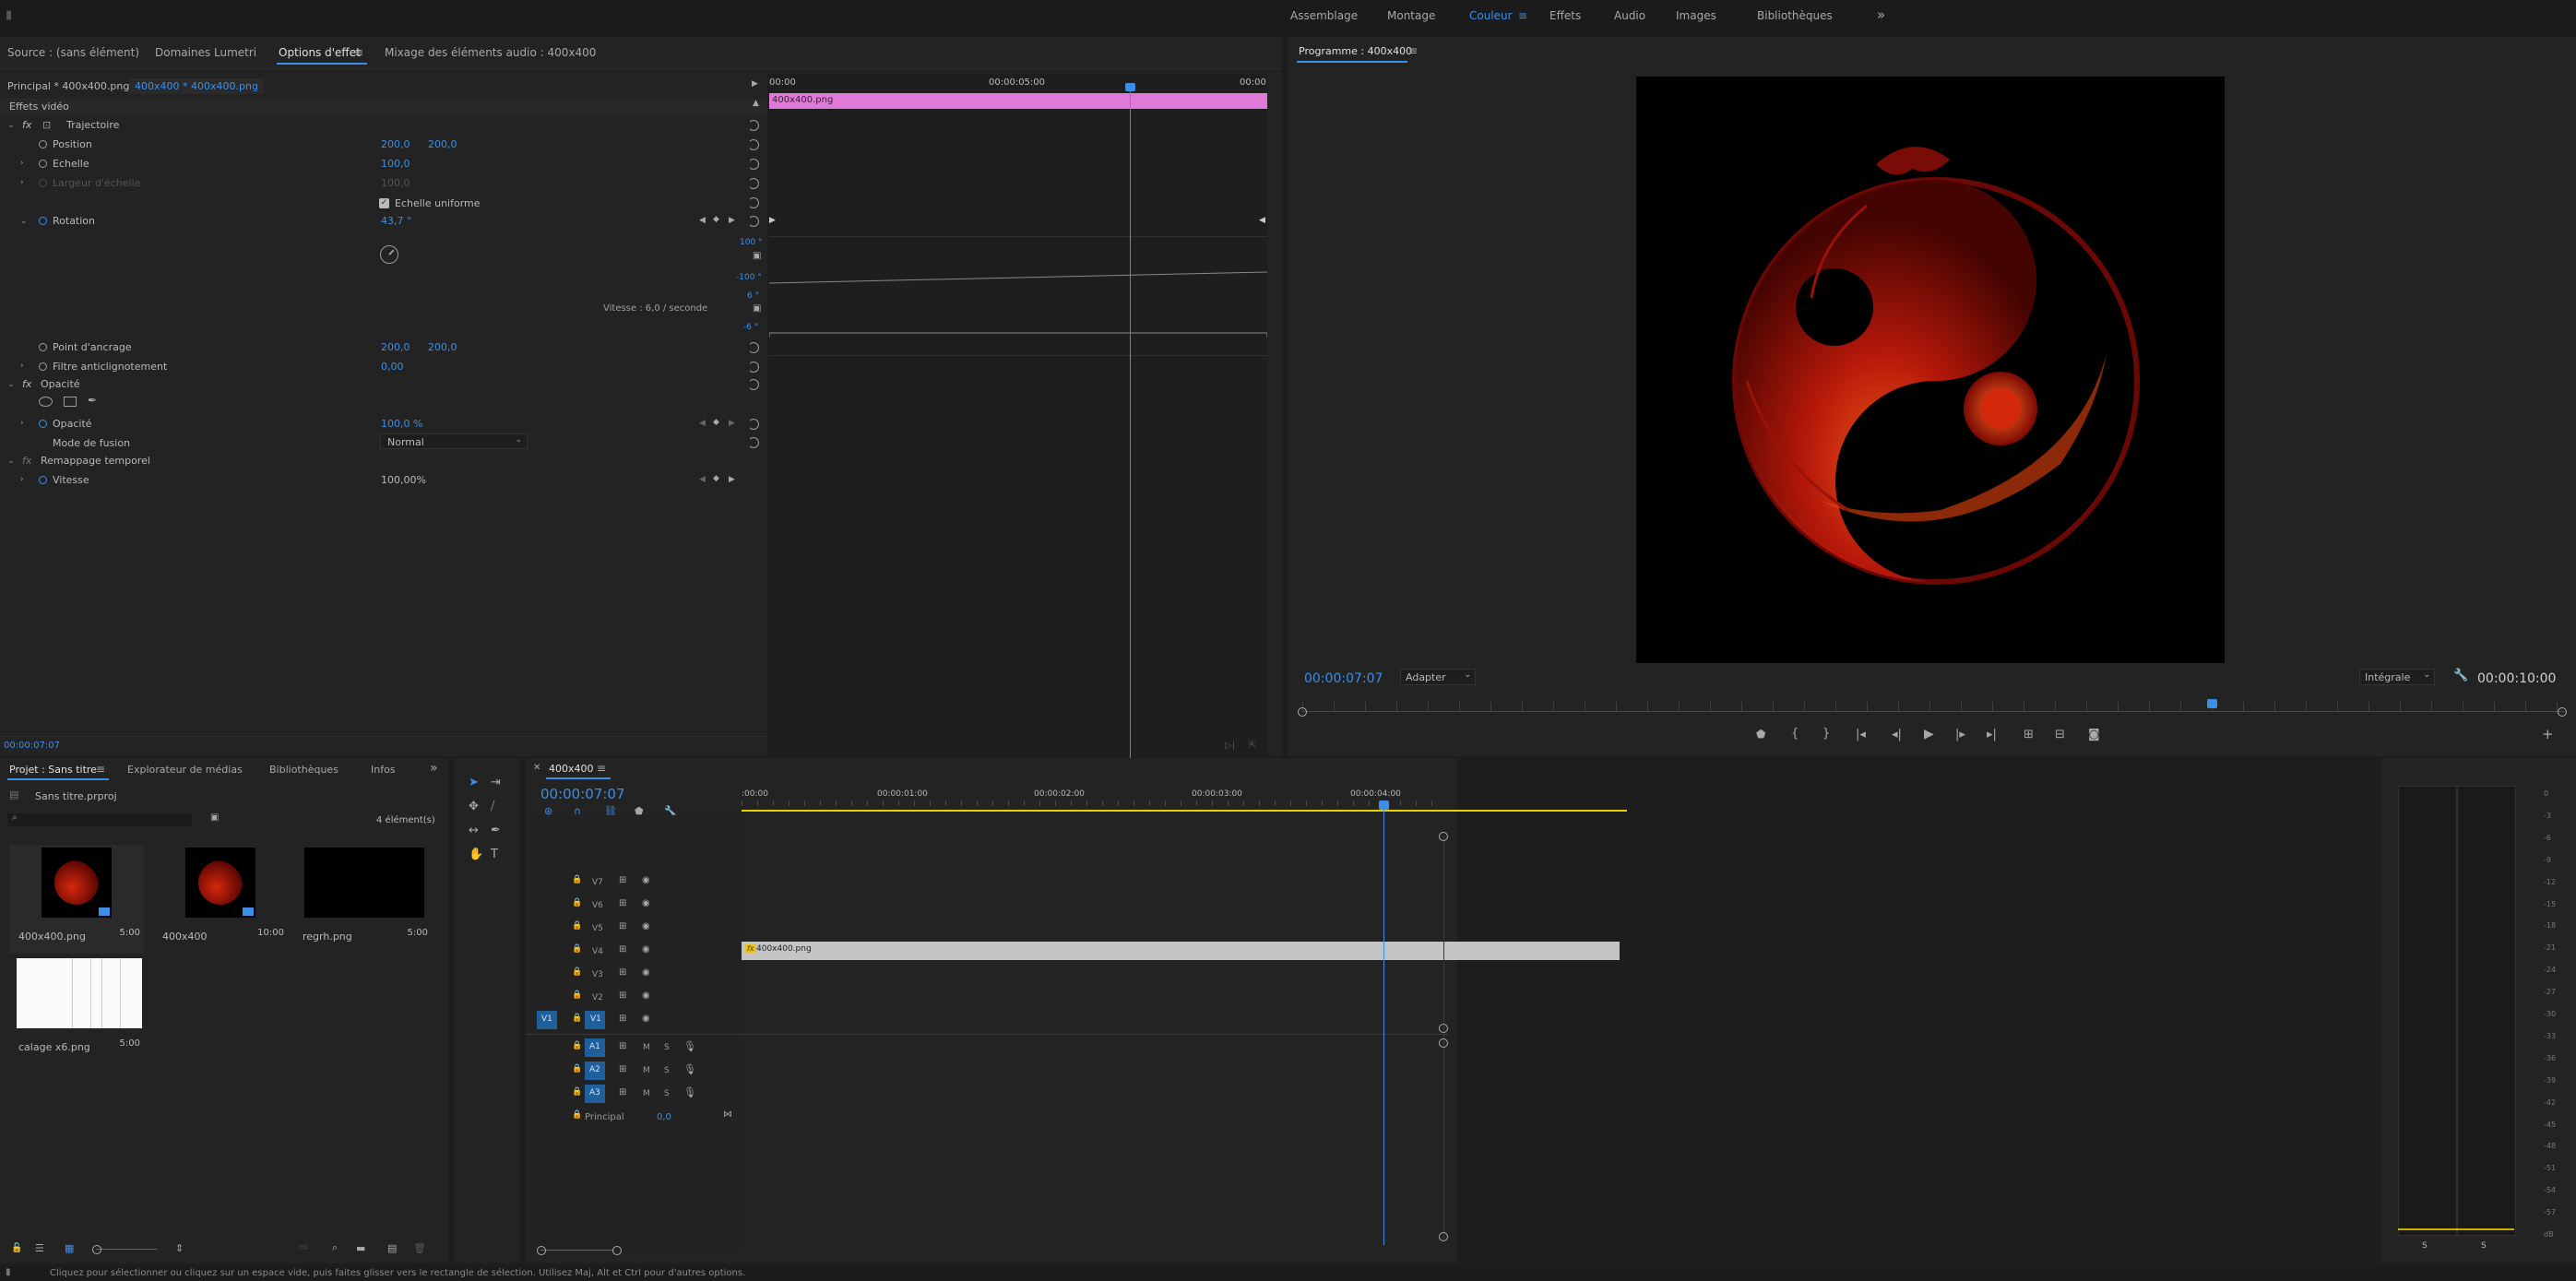 Image resolution: width=2576 pixels, height=1281 pixels. Describe the element at coordinates (420, 1248) in the screenshot. I see `trash-icon: 🗑` at that location.